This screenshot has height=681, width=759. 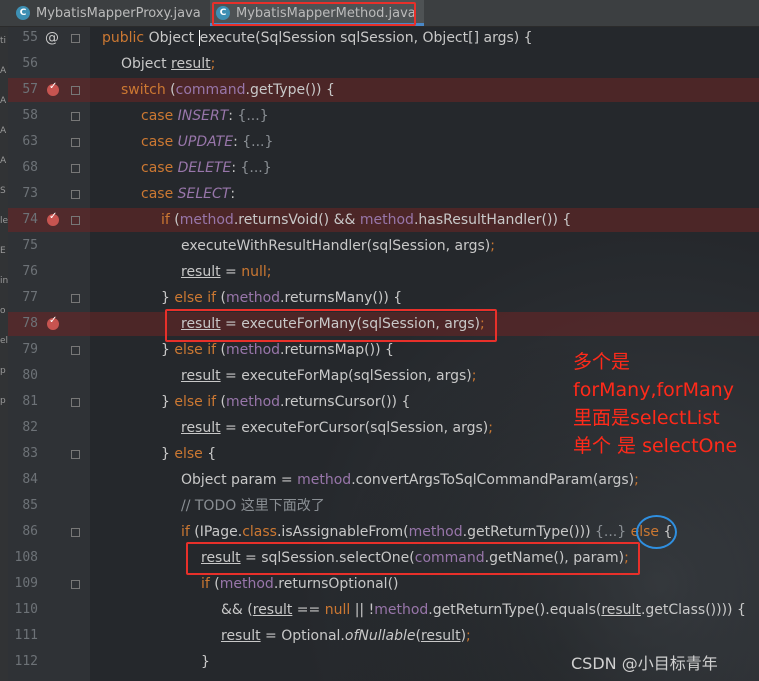 I want to click on line-number: 75, so click(x=30, y=245).